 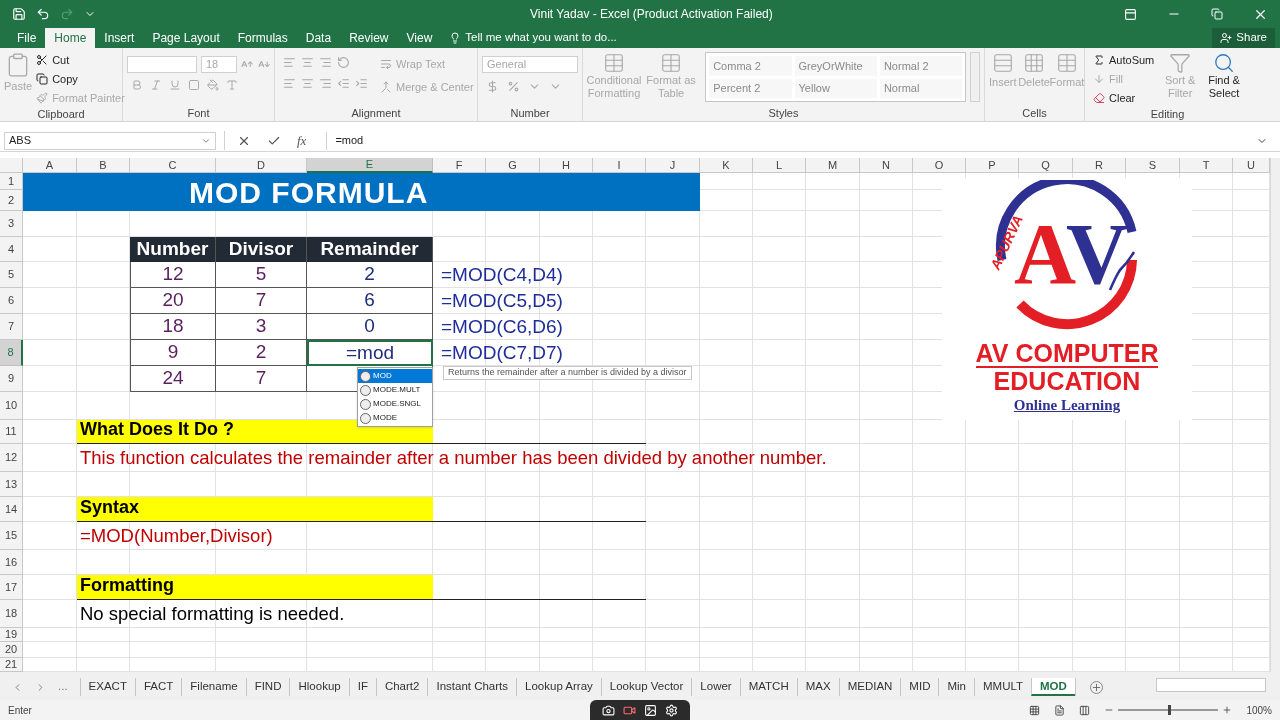 I want to click on sheet-tab: FIND, so click(x=267, y=687).